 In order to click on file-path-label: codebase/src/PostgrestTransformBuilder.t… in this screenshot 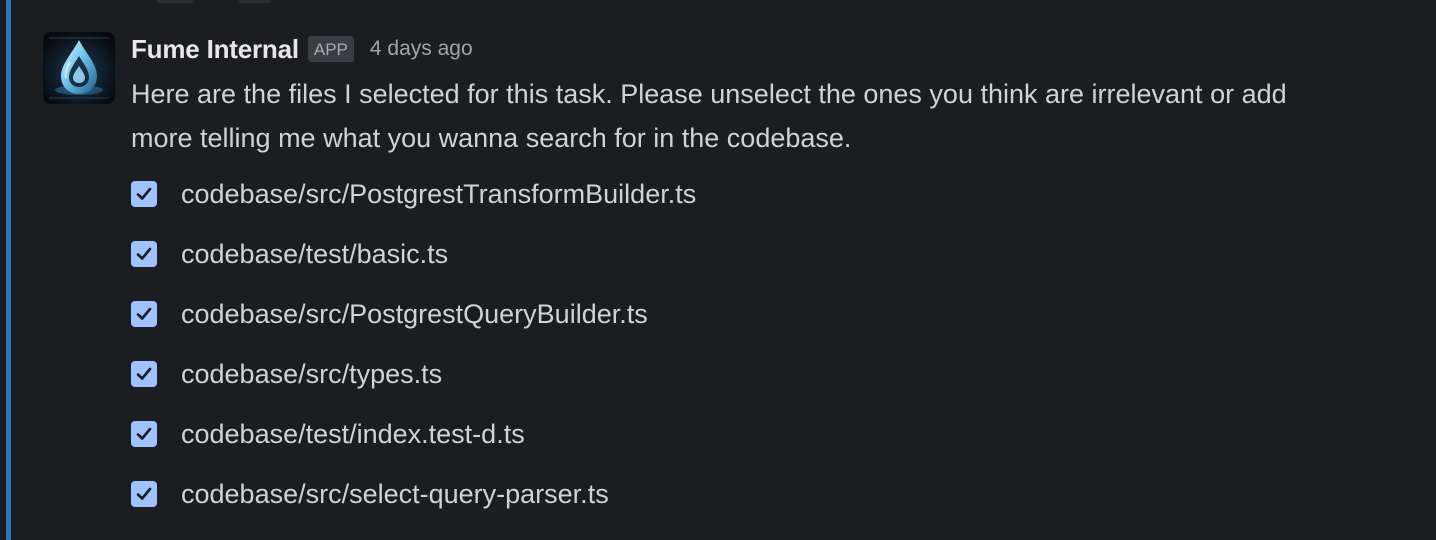, I will do `click(438, 194)`.